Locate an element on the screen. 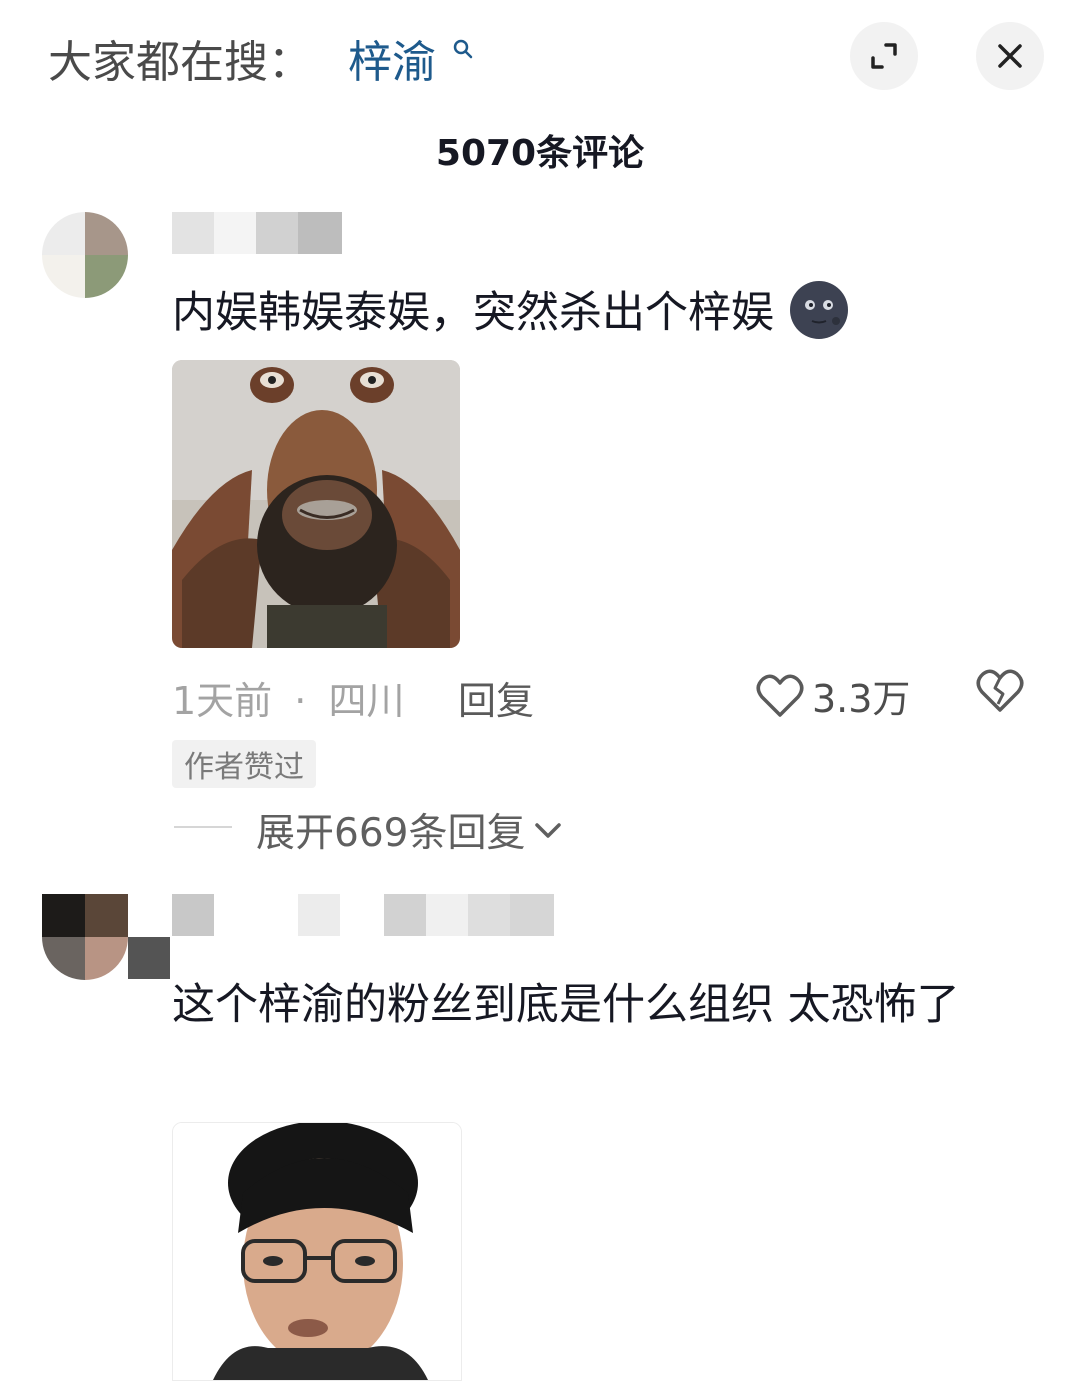  new-moon-face-emoji is located at coordinates (818, 310).